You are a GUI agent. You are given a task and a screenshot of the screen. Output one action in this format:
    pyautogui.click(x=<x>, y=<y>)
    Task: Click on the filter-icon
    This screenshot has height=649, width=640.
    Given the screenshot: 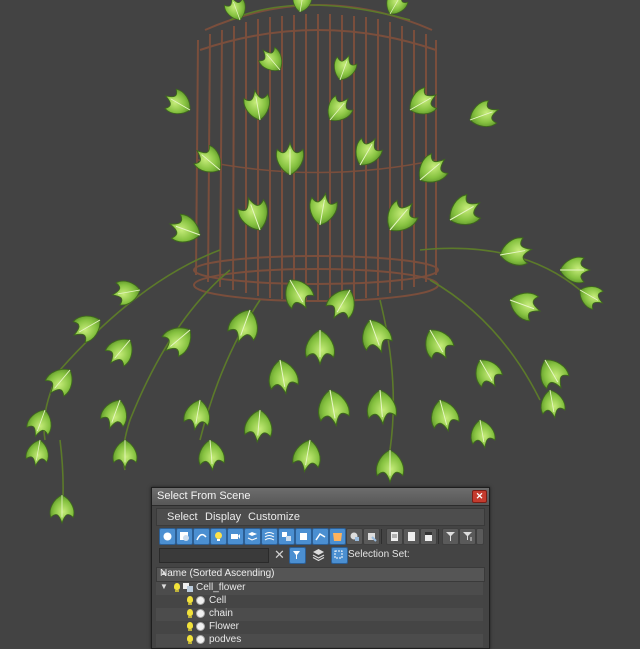 What is the action you would take?
    pyautogui.click(x=450, y=536)
    